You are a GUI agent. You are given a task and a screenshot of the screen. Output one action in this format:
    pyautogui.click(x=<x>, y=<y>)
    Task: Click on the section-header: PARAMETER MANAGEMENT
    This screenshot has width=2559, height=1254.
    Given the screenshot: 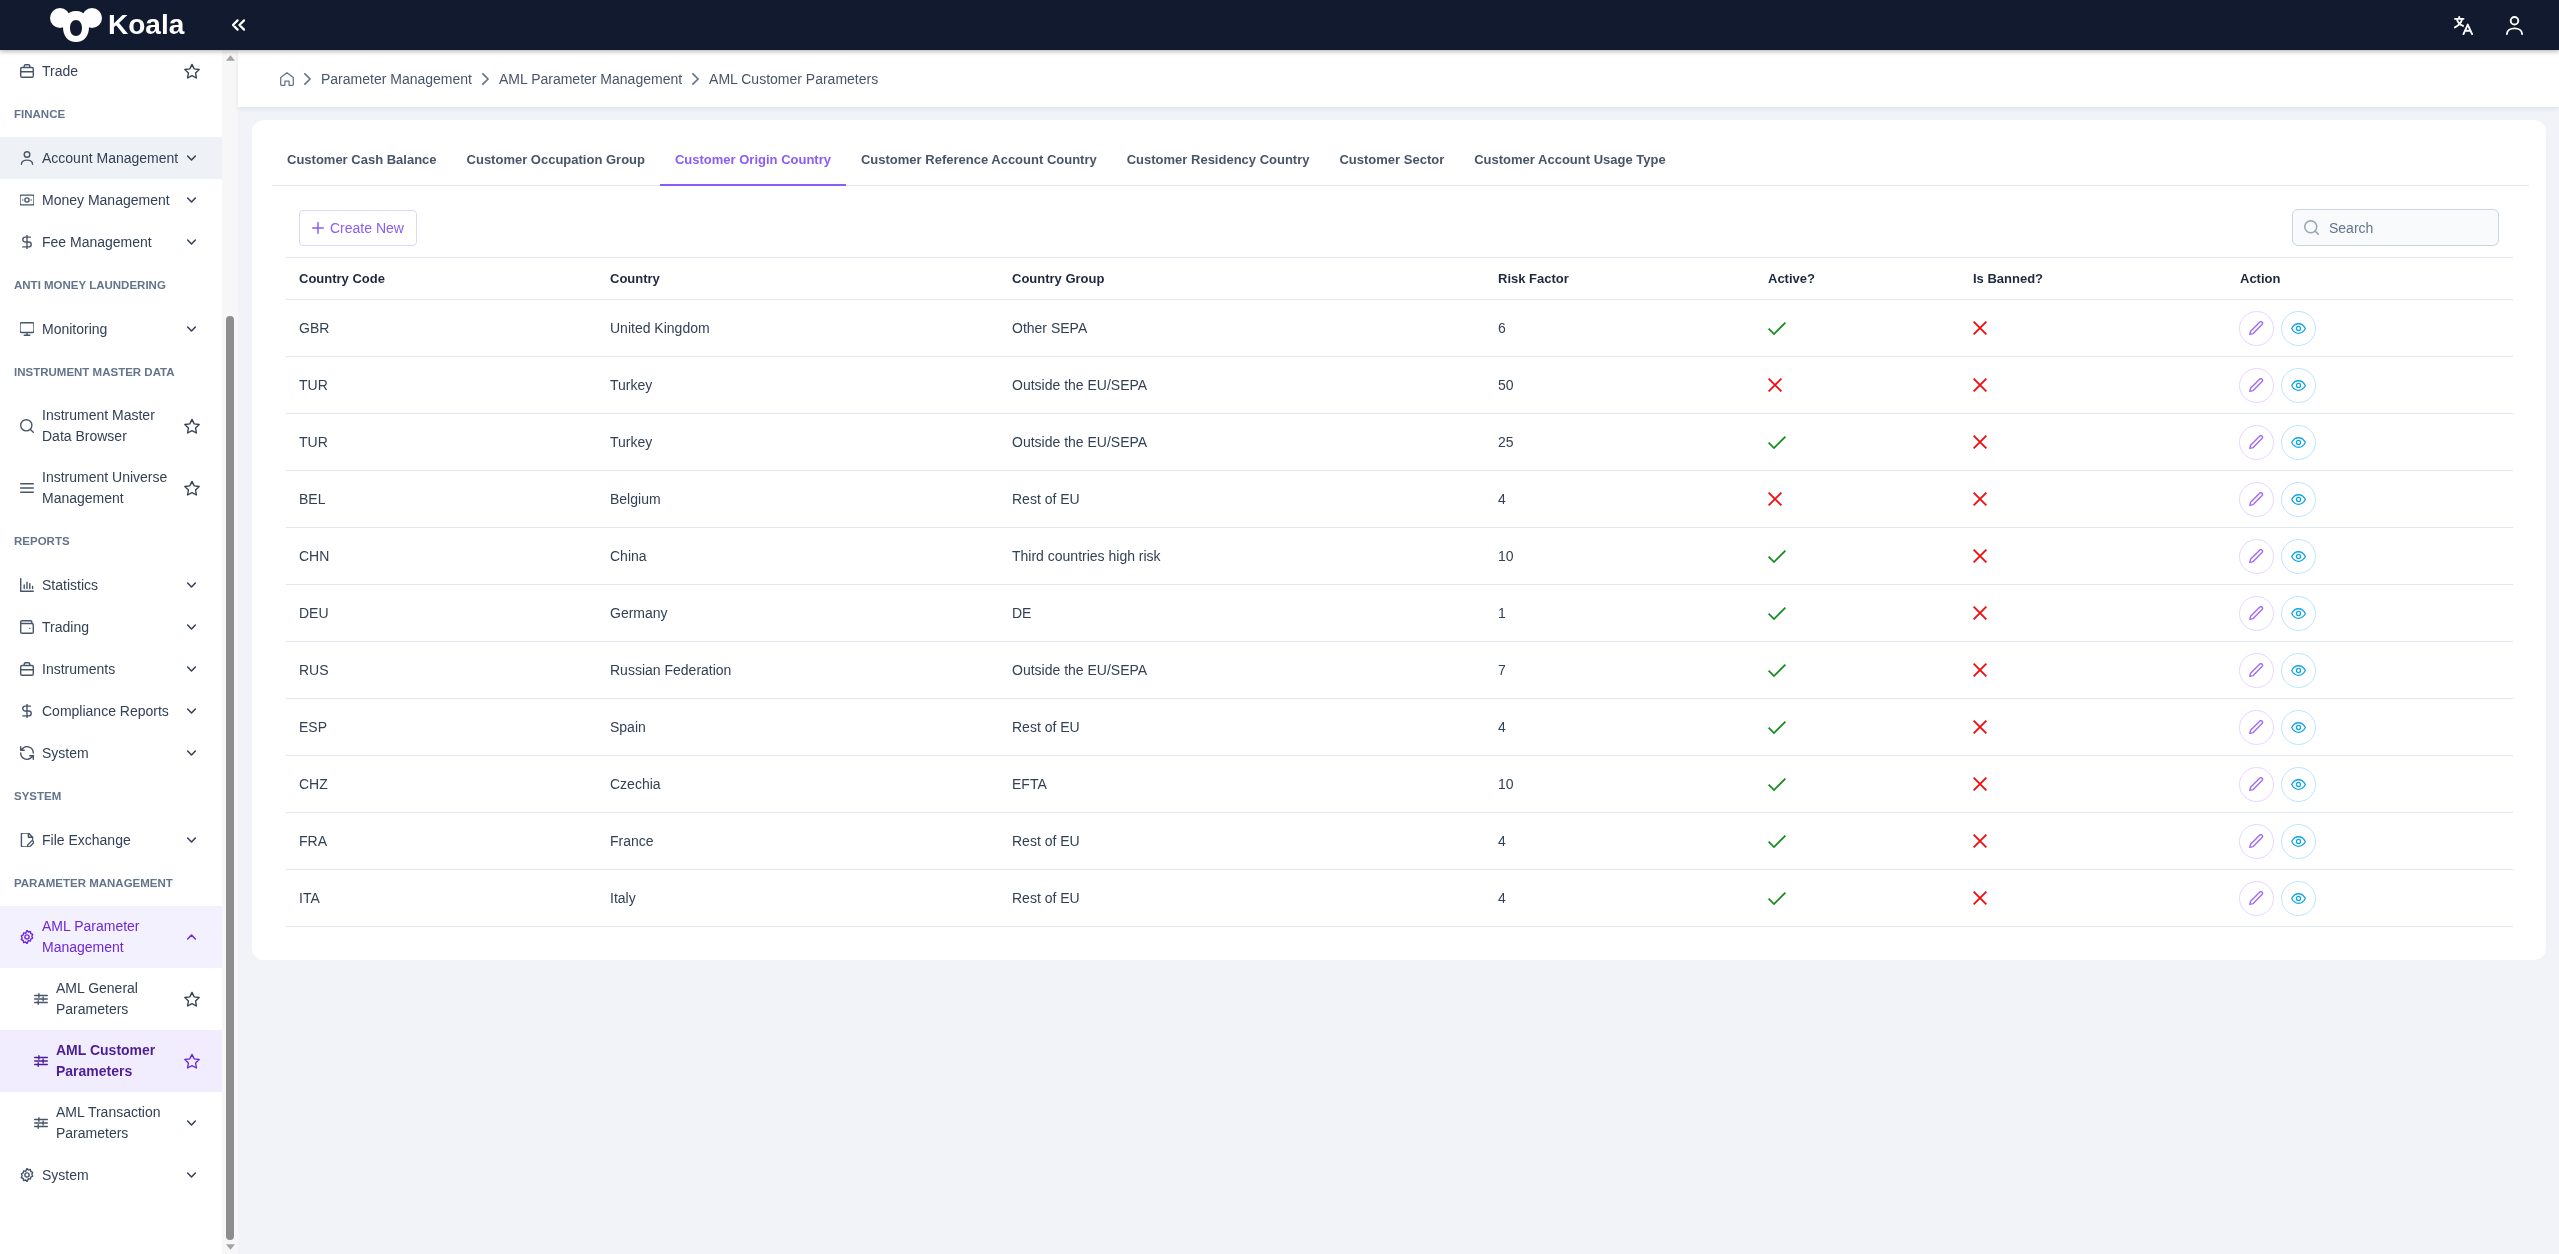 What is the action you would take?
    pyautogui.click(x=93, y=883)
    